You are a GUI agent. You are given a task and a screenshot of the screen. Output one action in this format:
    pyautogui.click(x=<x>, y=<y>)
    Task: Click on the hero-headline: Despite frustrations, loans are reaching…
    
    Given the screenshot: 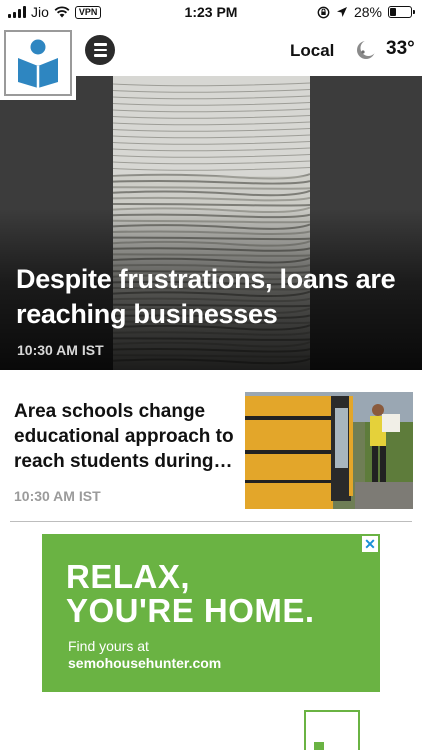 What is the action you would take?
    pyautogui.click(x=213, y=297)
    